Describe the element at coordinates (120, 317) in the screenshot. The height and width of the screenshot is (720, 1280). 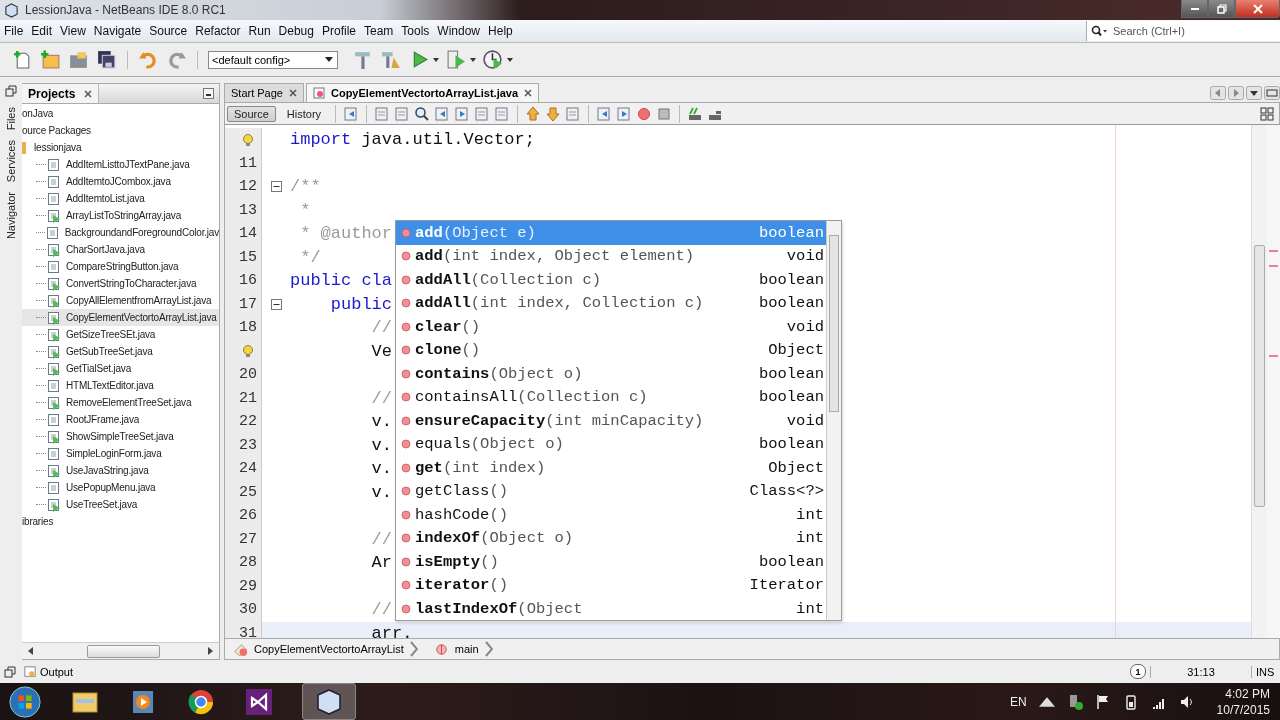
I see `tree-item: CopyElementVectortoArrayList.java` at that location.